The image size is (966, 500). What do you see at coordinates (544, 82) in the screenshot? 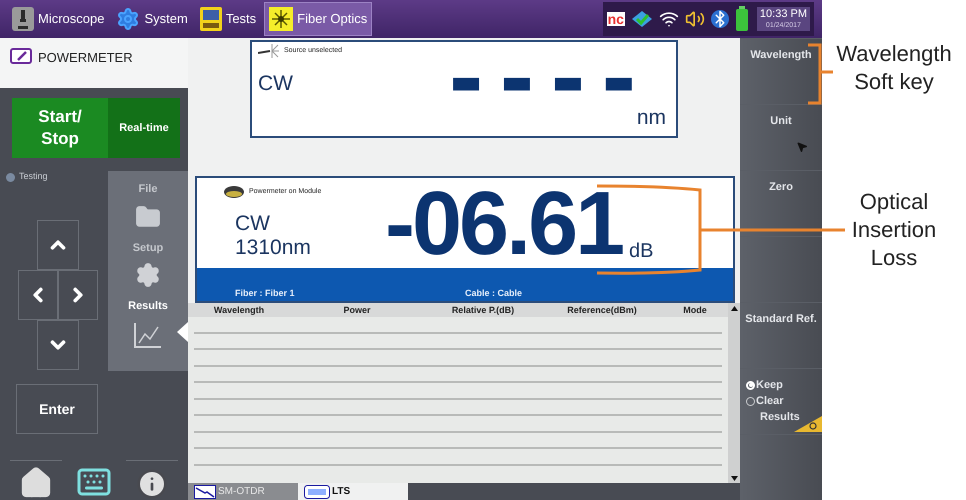
I see `source-wavelength: ▬ ▬ ▬ ▬` at bounding box center [544, 82].